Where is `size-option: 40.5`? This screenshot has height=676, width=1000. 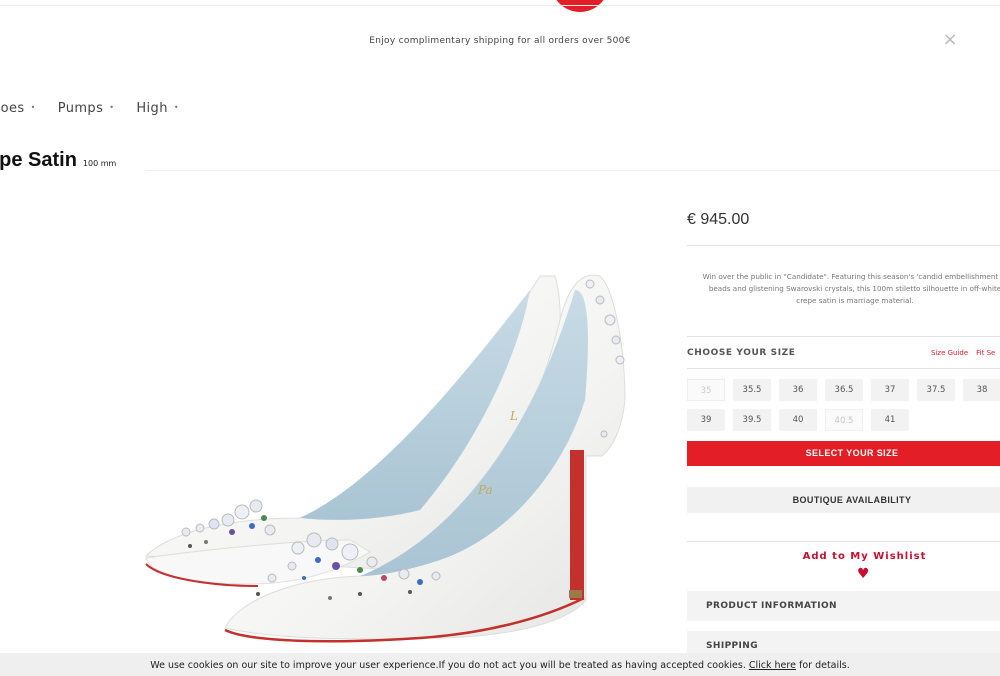 size-option: 40.5 is located at coordinates (844, 420).